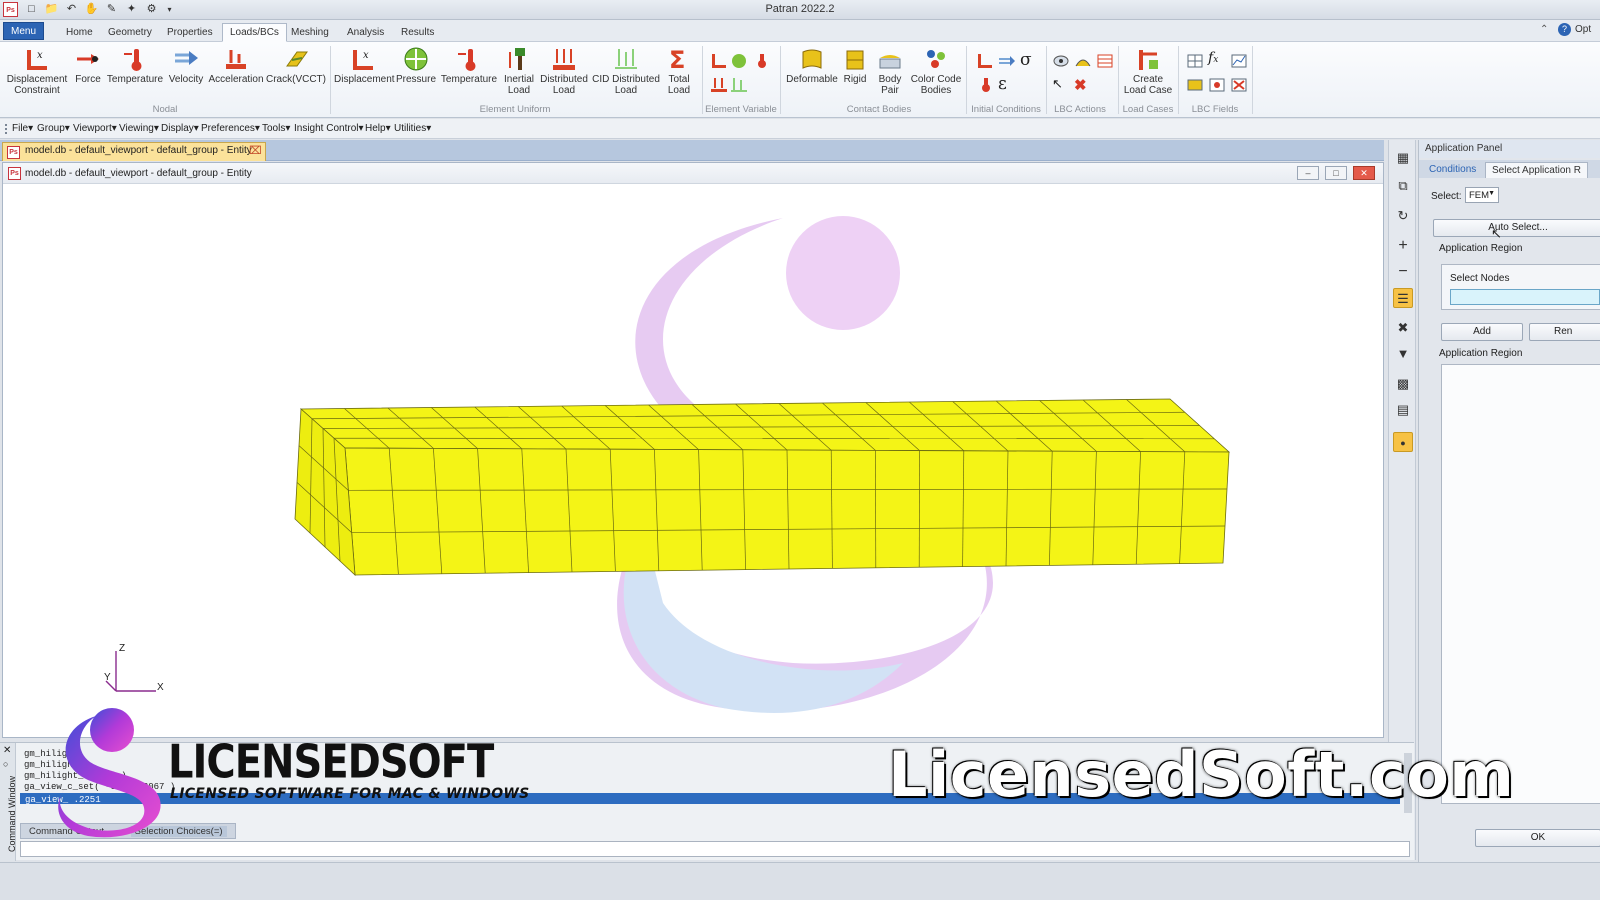 The height and width of the screenshot is (900, 1600). I want to click on field-grid-icon, so click(1195, 61).